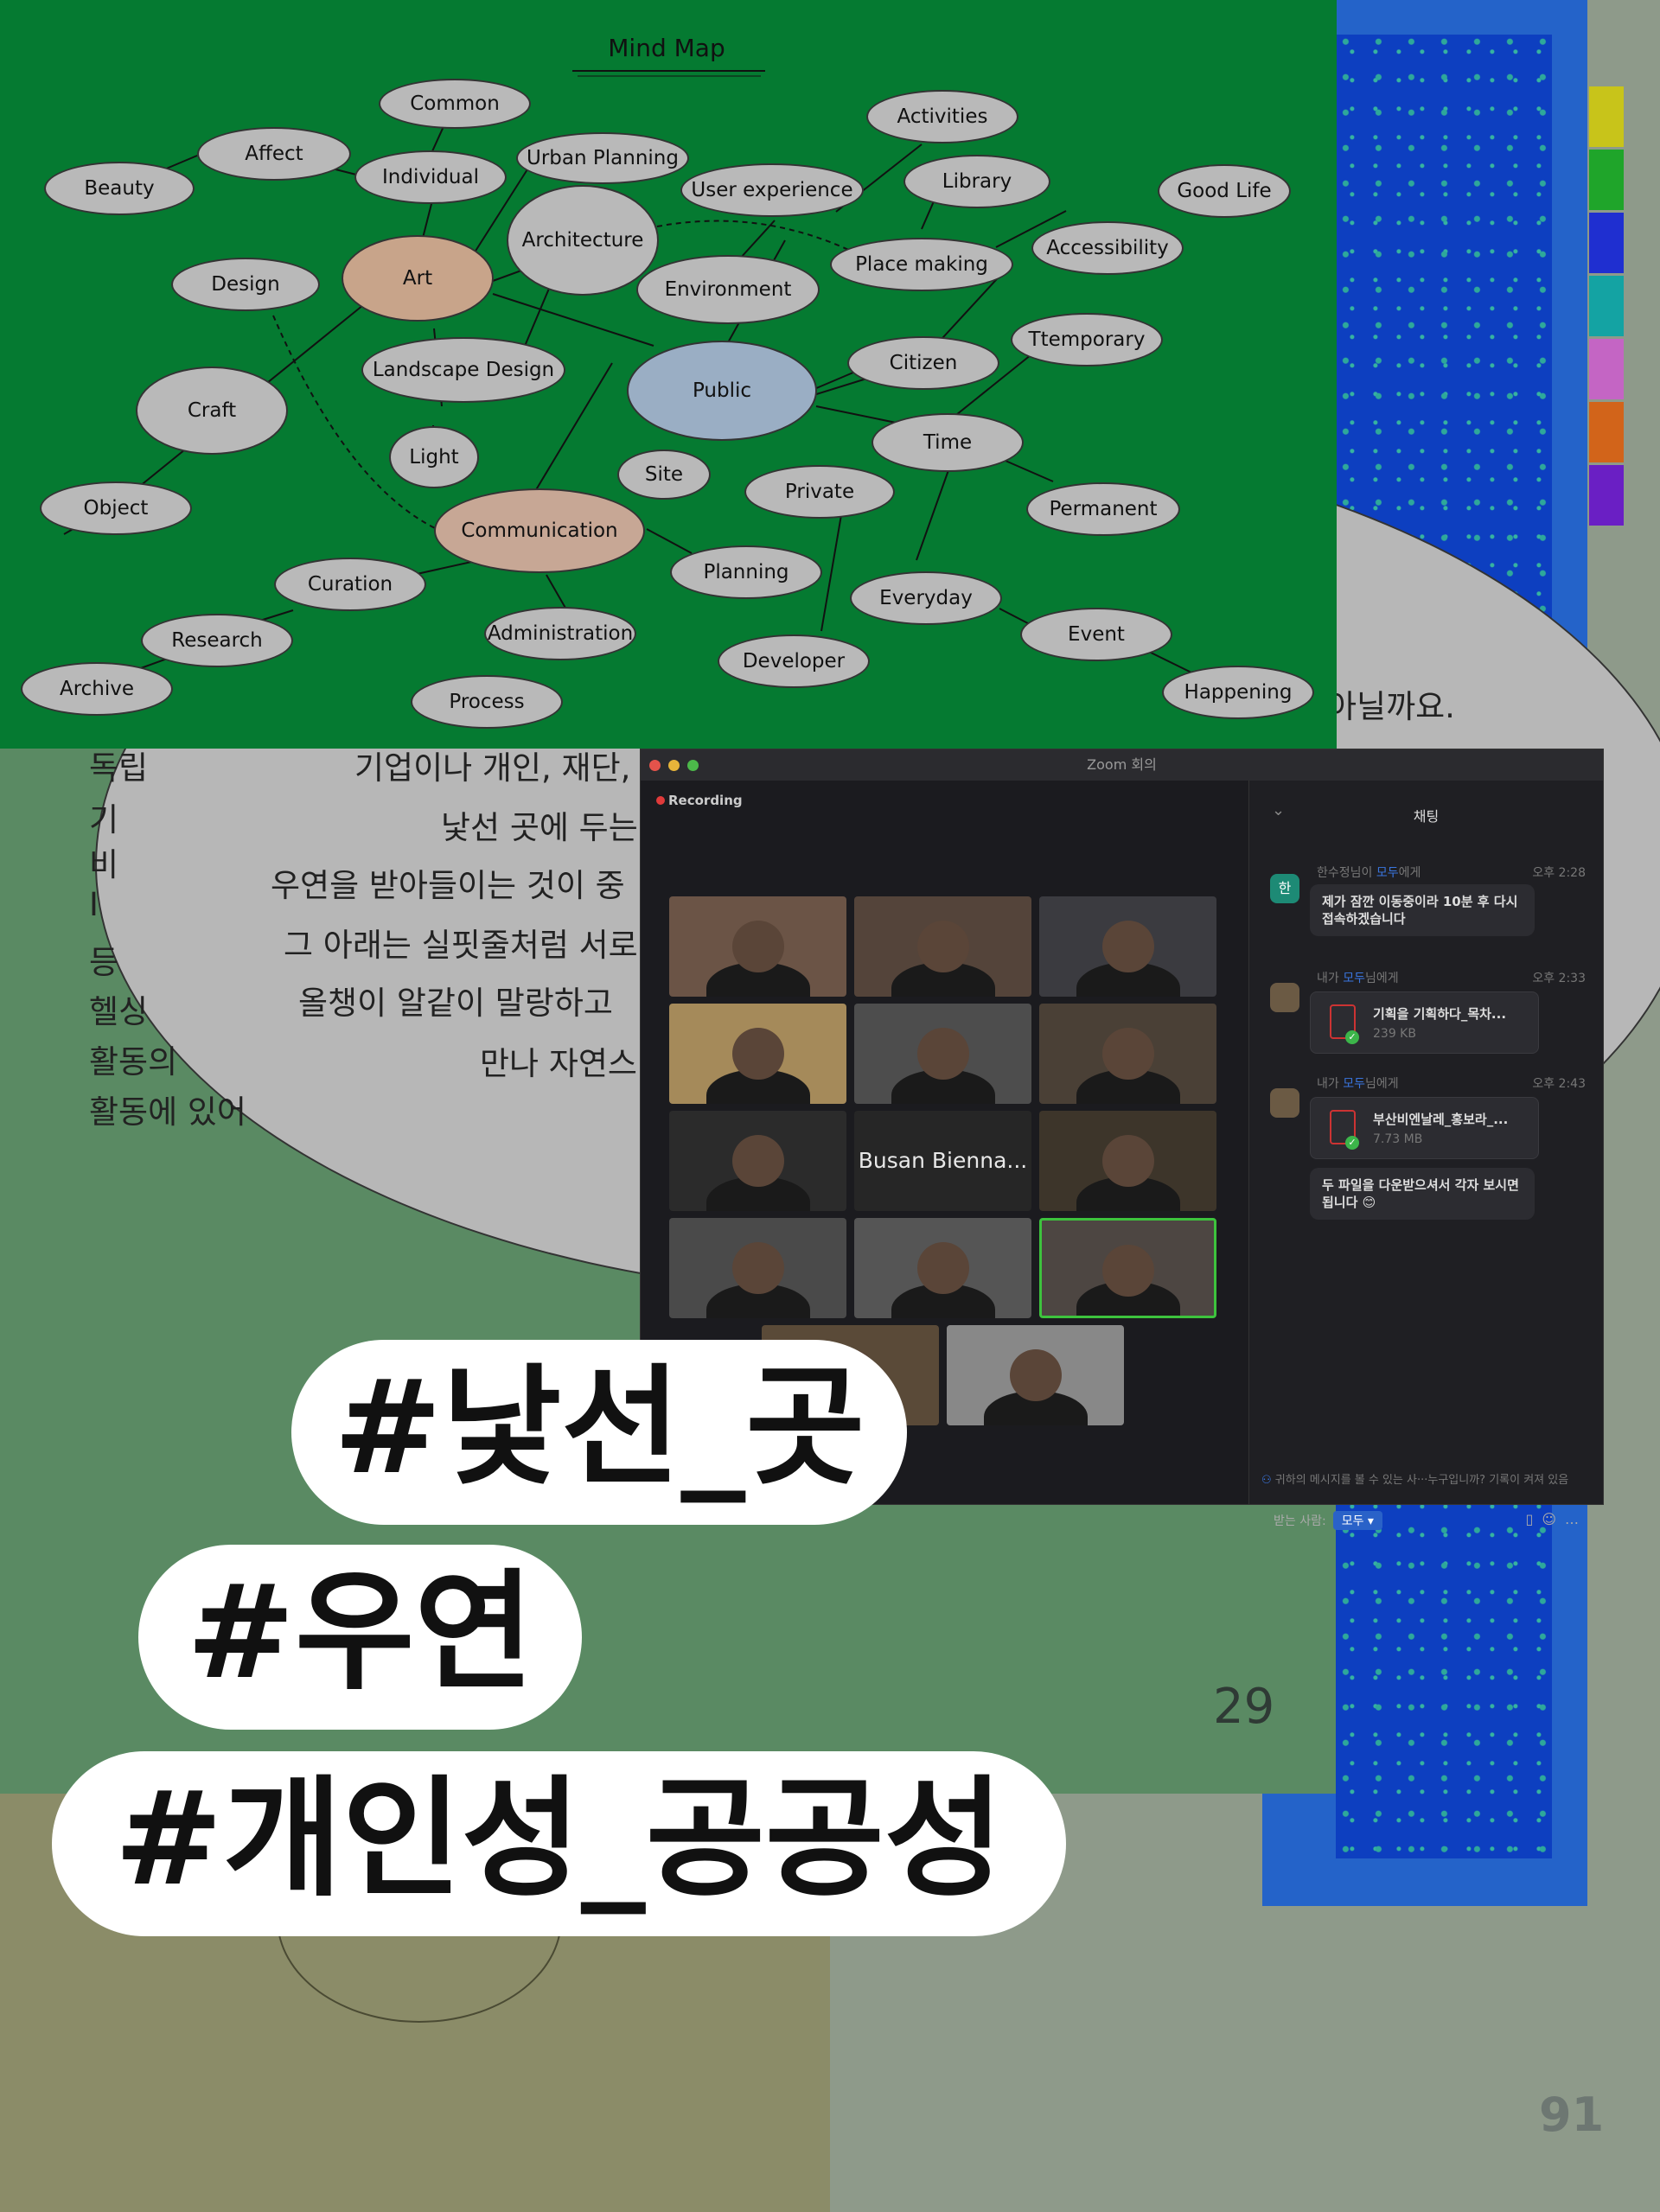  Describe the element at coordinates (942, 117) in the screenshot. I see `mind-map-node-activities: Activities` at that location.